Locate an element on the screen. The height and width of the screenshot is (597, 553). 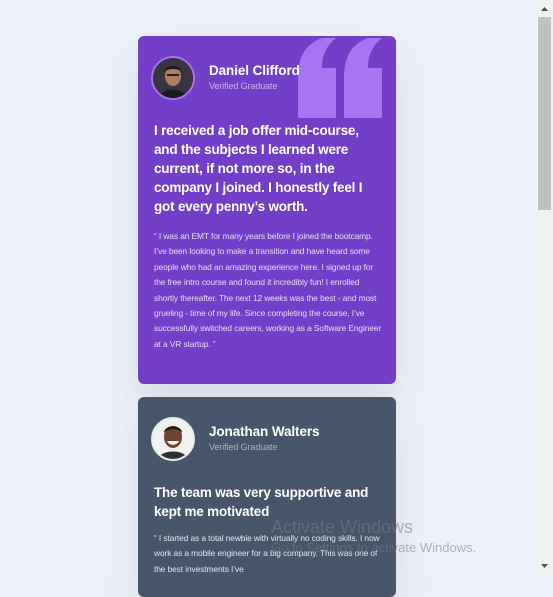
scrollbar-thumb is located at coordinates (544, 113).